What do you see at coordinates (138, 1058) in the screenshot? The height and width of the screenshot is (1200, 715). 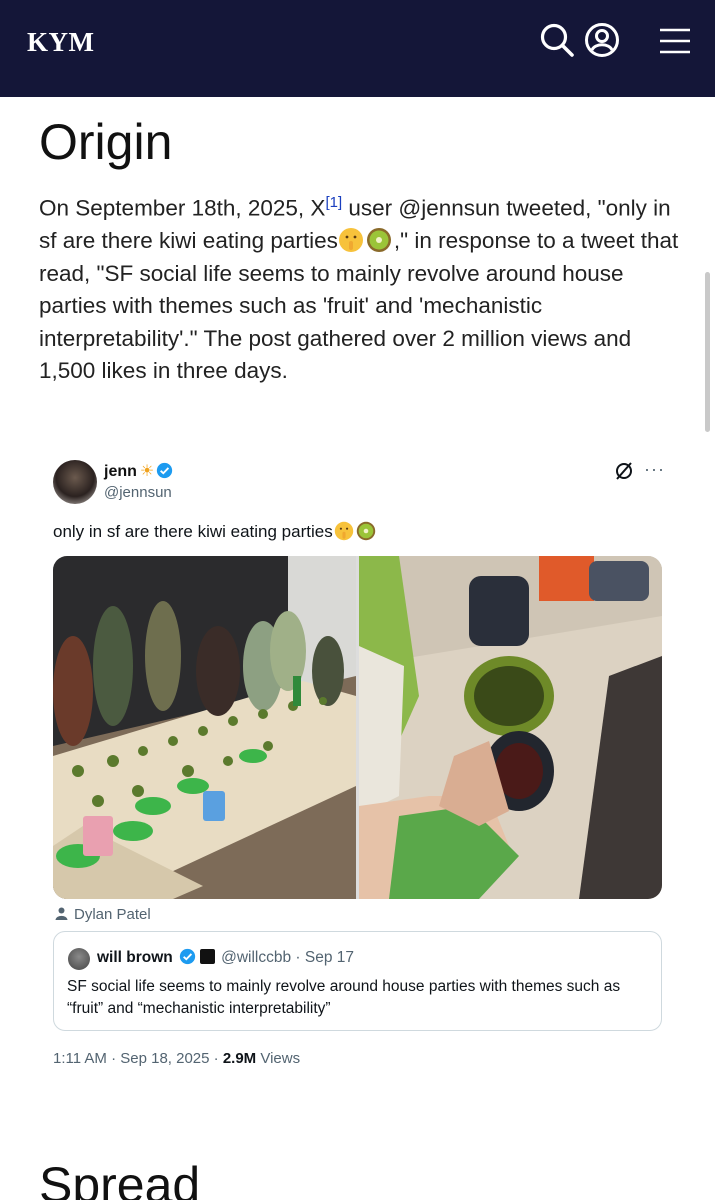 I see `tweet-timestamp: 1:11 AM · Sep 18, 2025 ·` at bounding box center [138, 1058].